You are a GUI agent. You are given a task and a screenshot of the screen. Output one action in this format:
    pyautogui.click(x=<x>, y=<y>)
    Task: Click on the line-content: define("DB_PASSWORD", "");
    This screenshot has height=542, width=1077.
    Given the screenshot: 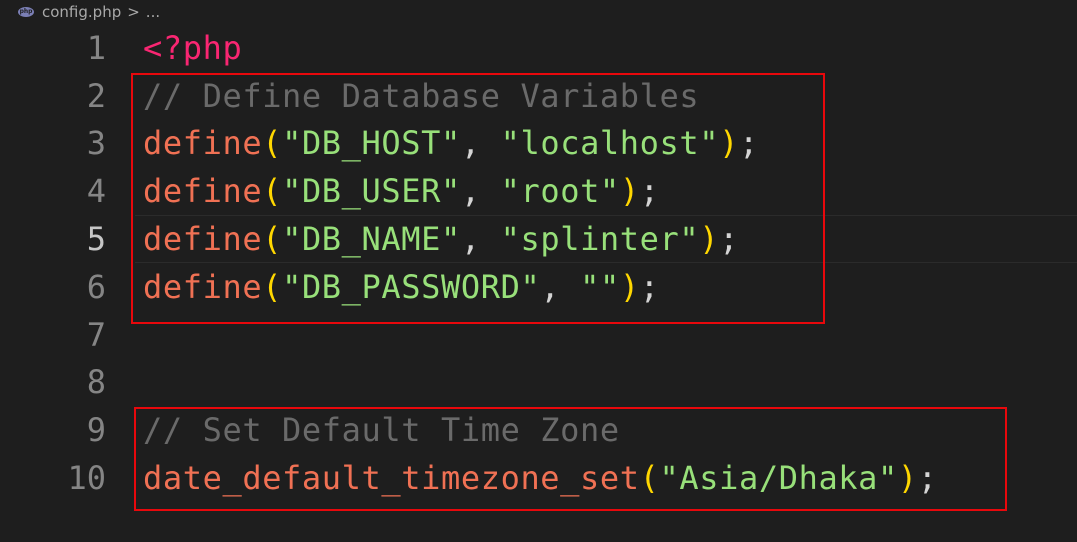 What is the action you would take?
    pyautogui.click(x=401, y=287)
    